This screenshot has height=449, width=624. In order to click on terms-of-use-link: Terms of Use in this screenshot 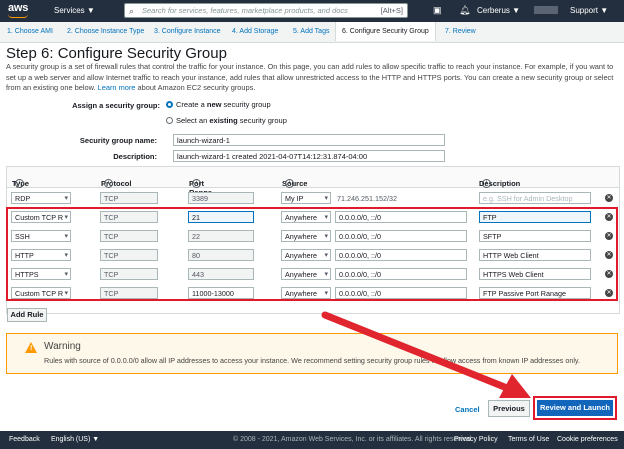, I will do `click(528, 439)`.